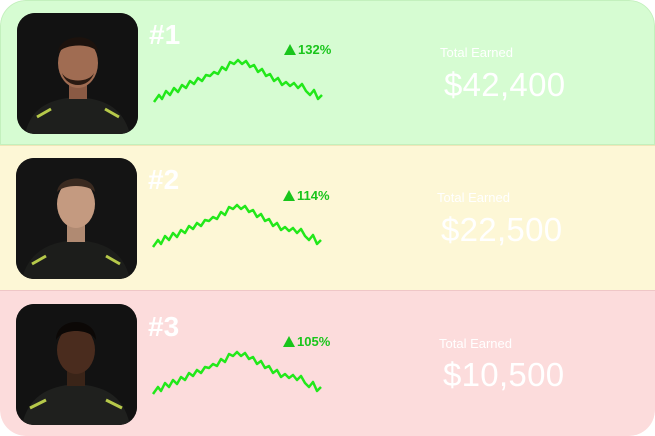 This screenshot has width=655, height=436. I want to click on earned-amount: $42,400, so click(505, 84).